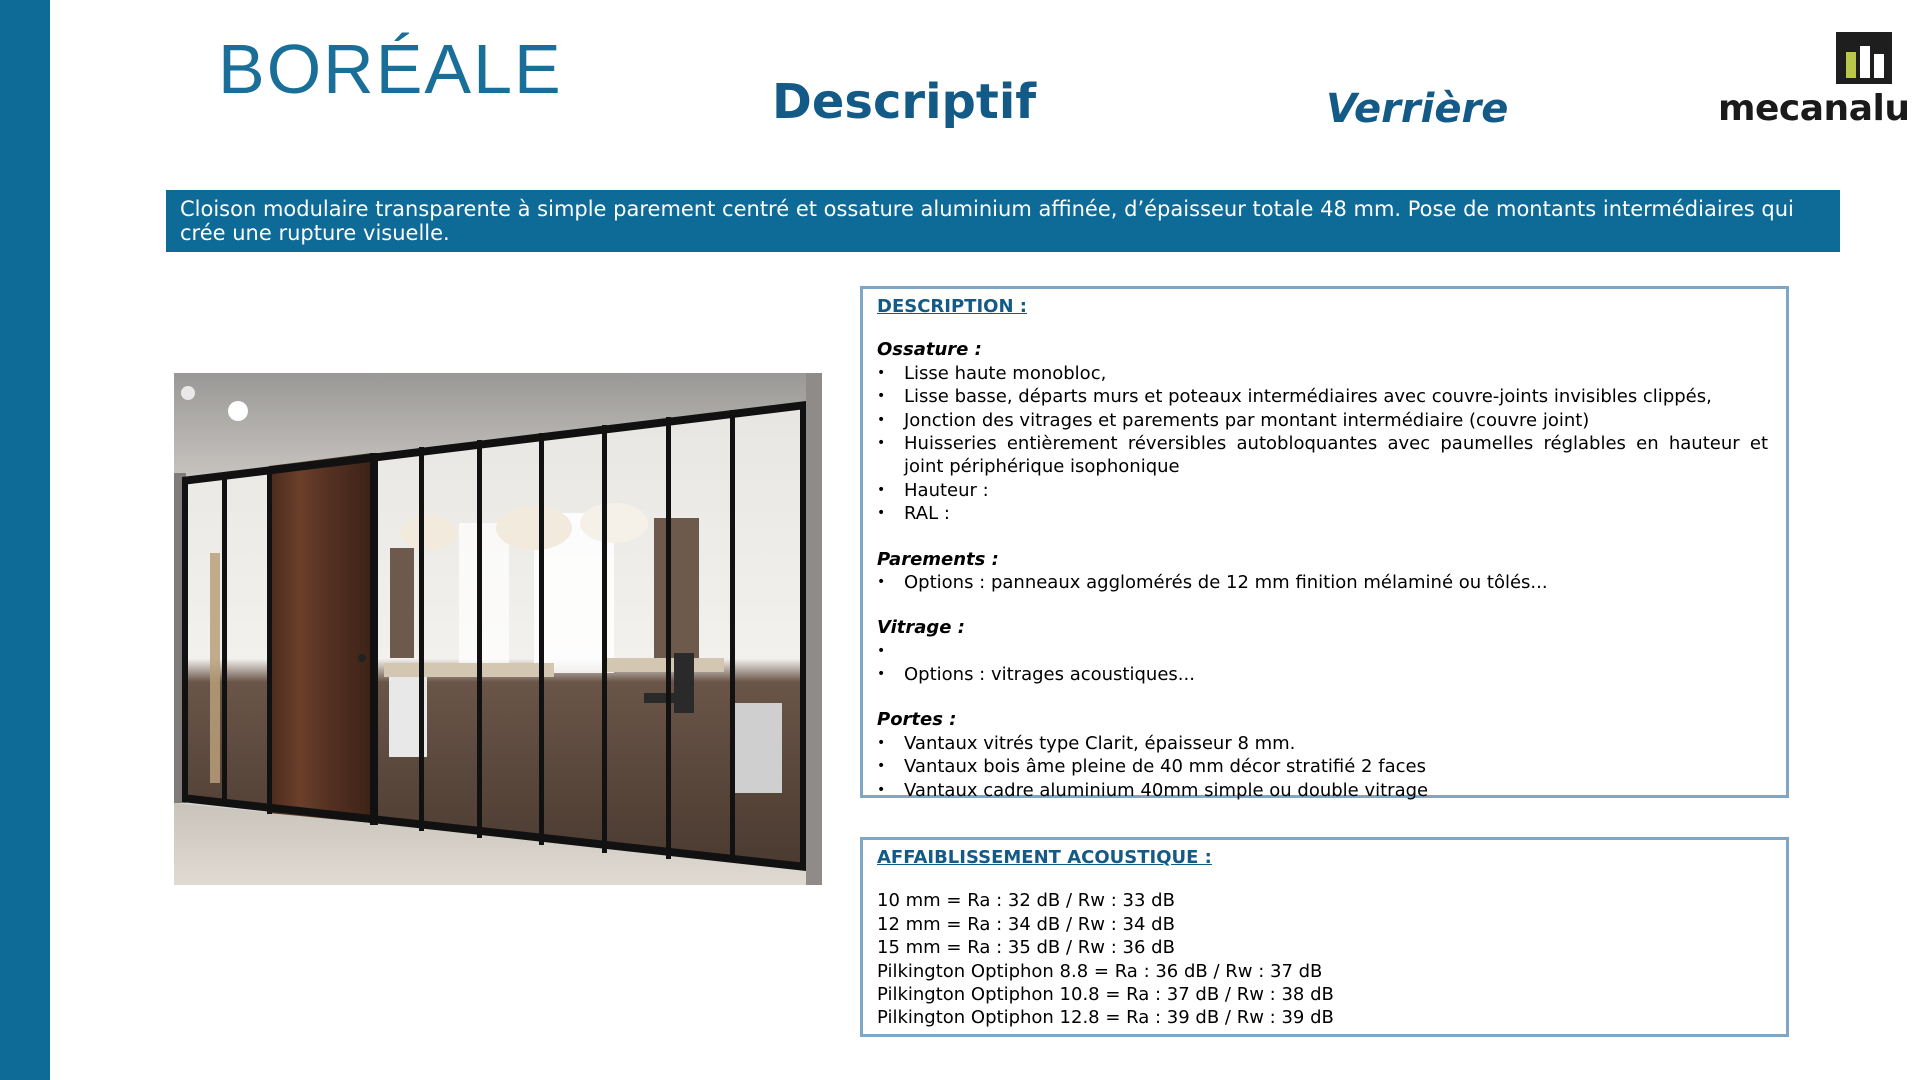  Describe the element at coordinates (921, 628) in the screenshot. I see `vitrage-heading: Vitrage :` at that location.